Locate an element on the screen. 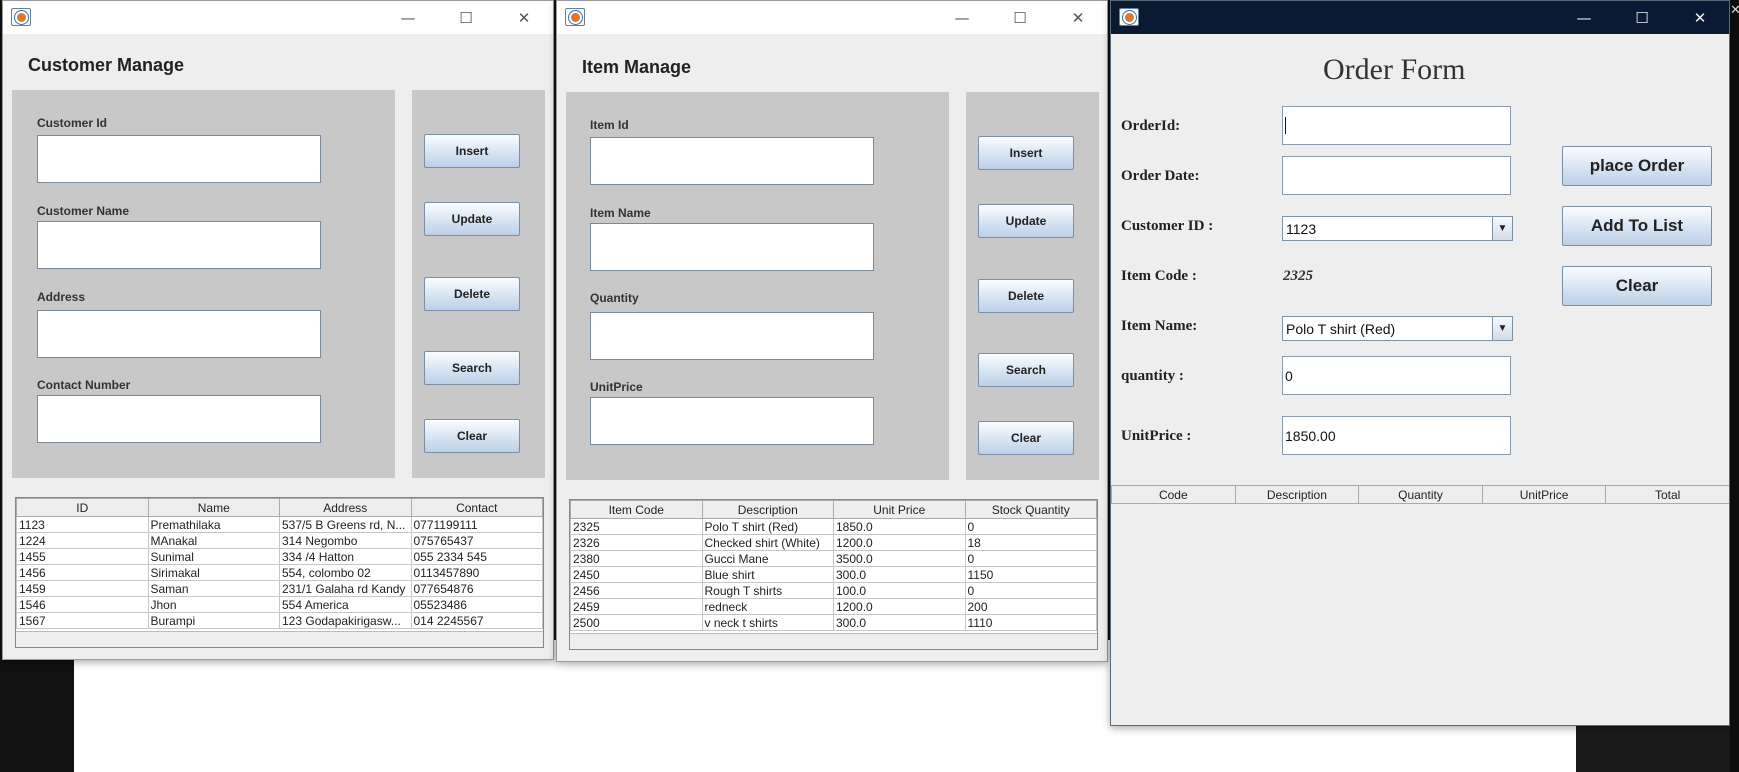 This screenshot has width=1739, height=772. button-panel: Insert Update Delete Search Clear is located at coordinates (1032, 286).